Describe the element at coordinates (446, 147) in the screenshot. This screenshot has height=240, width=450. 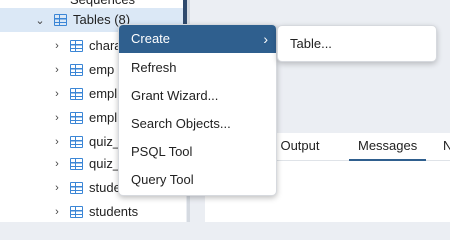
I see `tab-notifications: N` at that location.